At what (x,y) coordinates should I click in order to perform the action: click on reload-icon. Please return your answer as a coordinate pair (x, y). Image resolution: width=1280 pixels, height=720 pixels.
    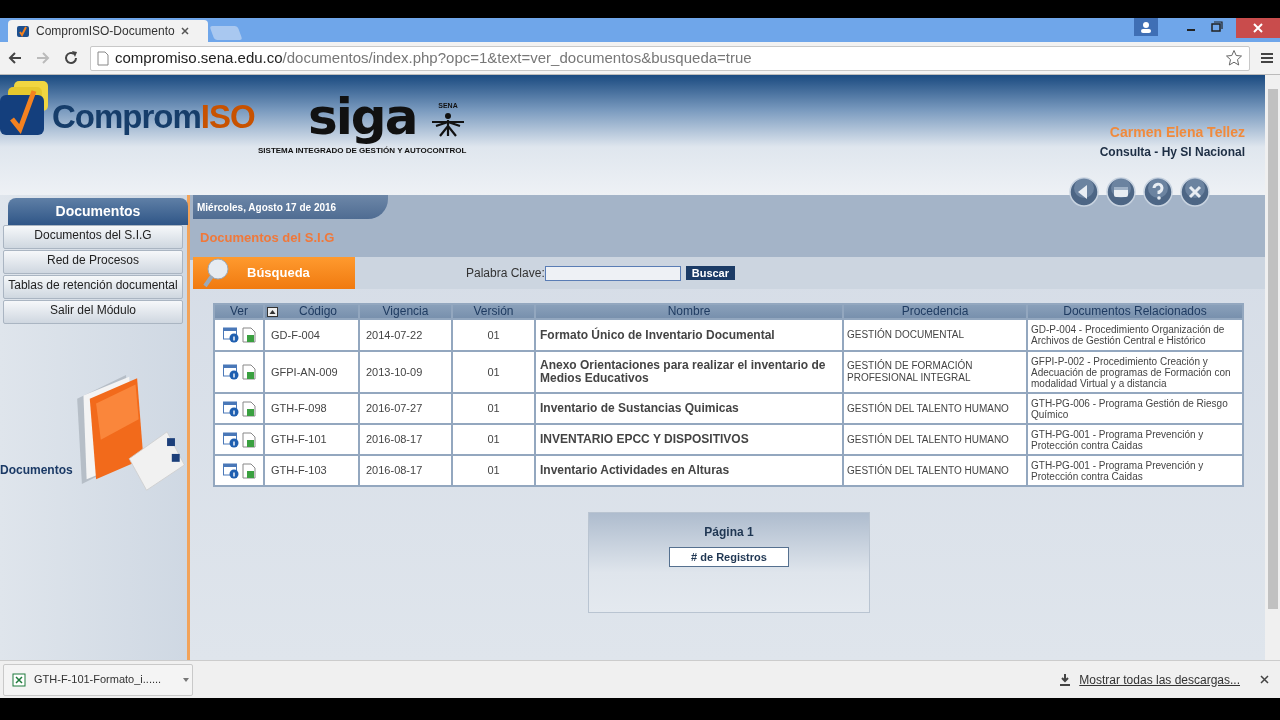
    Looking at the image, I should click on (71, 58).